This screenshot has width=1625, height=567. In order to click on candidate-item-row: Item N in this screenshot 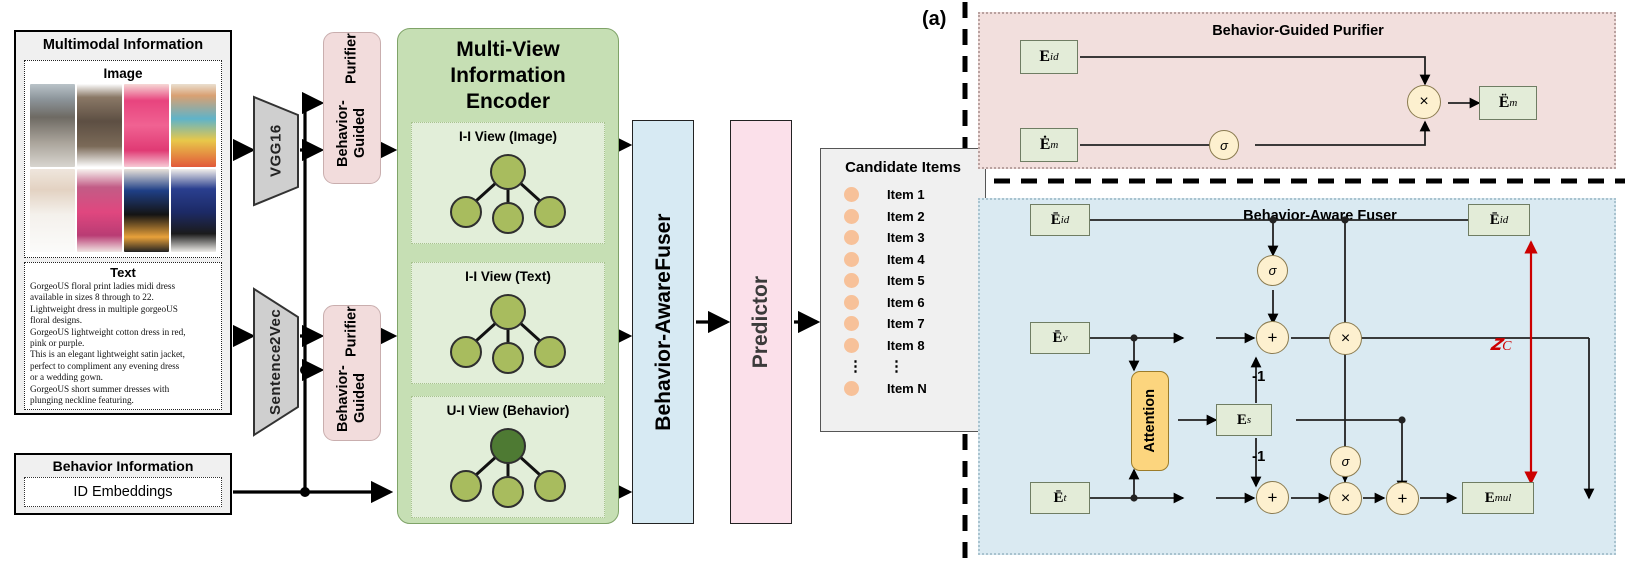, I will do `click(903, 389)`.